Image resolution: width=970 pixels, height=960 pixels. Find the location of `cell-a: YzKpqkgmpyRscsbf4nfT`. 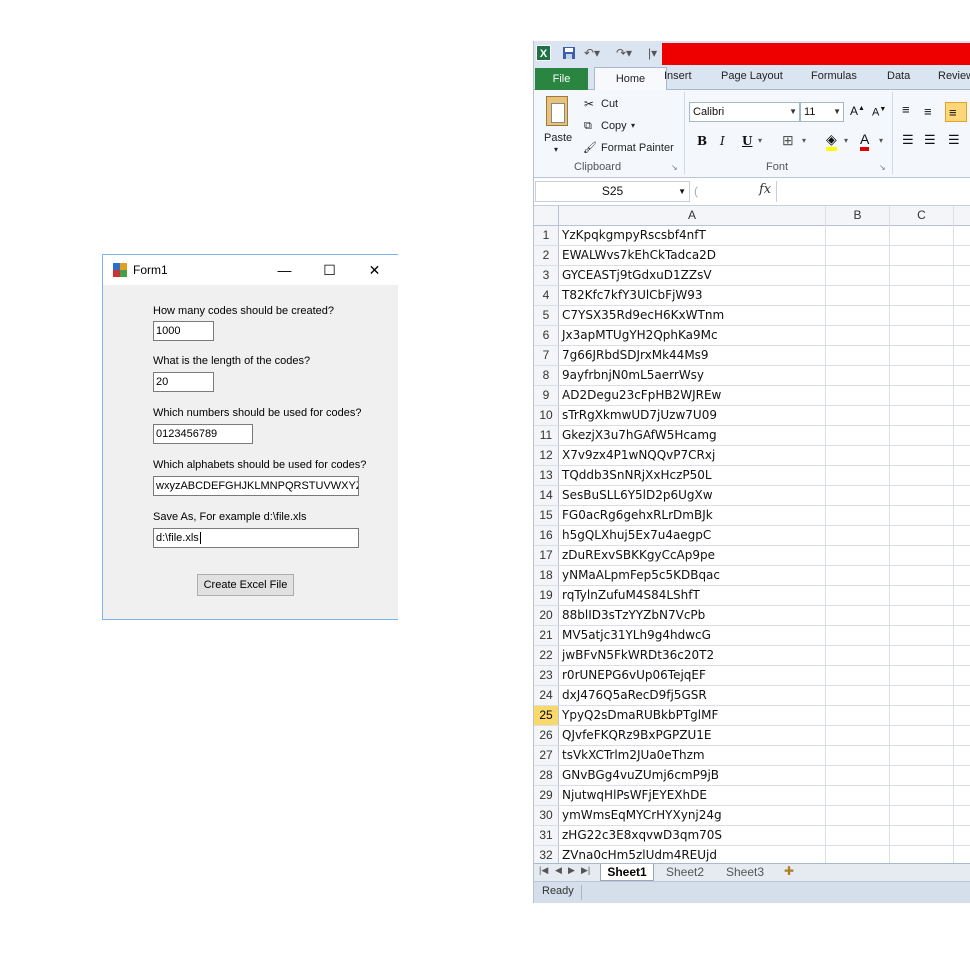

cell-a: YzKpqkgmpyRscsbf4nfT is located at coordinates (634, 235).